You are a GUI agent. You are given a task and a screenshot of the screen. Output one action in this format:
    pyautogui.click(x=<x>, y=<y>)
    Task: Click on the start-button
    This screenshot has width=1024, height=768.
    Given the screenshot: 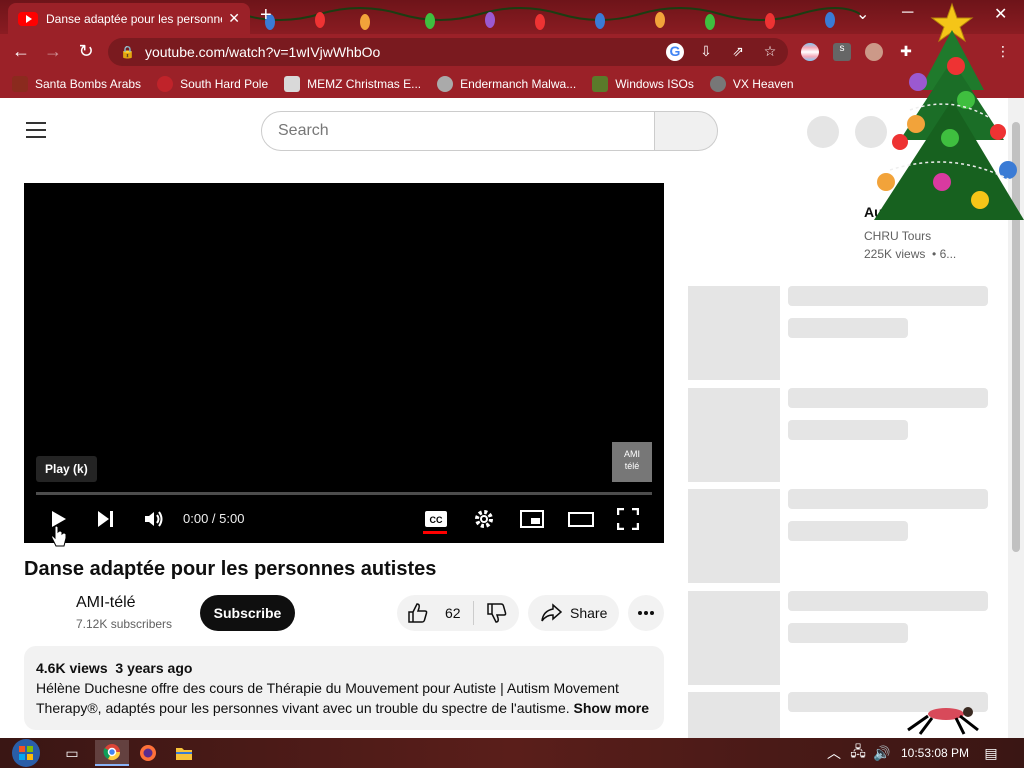 What is the action you would take?
    pyautogui.click(x=26, y=753)
    